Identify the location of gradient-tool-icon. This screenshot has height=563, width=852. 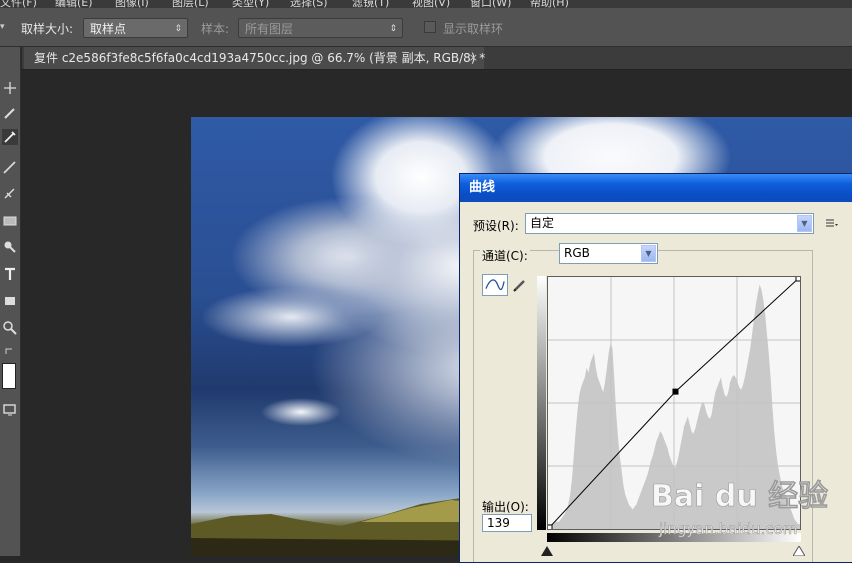
(10, 221).